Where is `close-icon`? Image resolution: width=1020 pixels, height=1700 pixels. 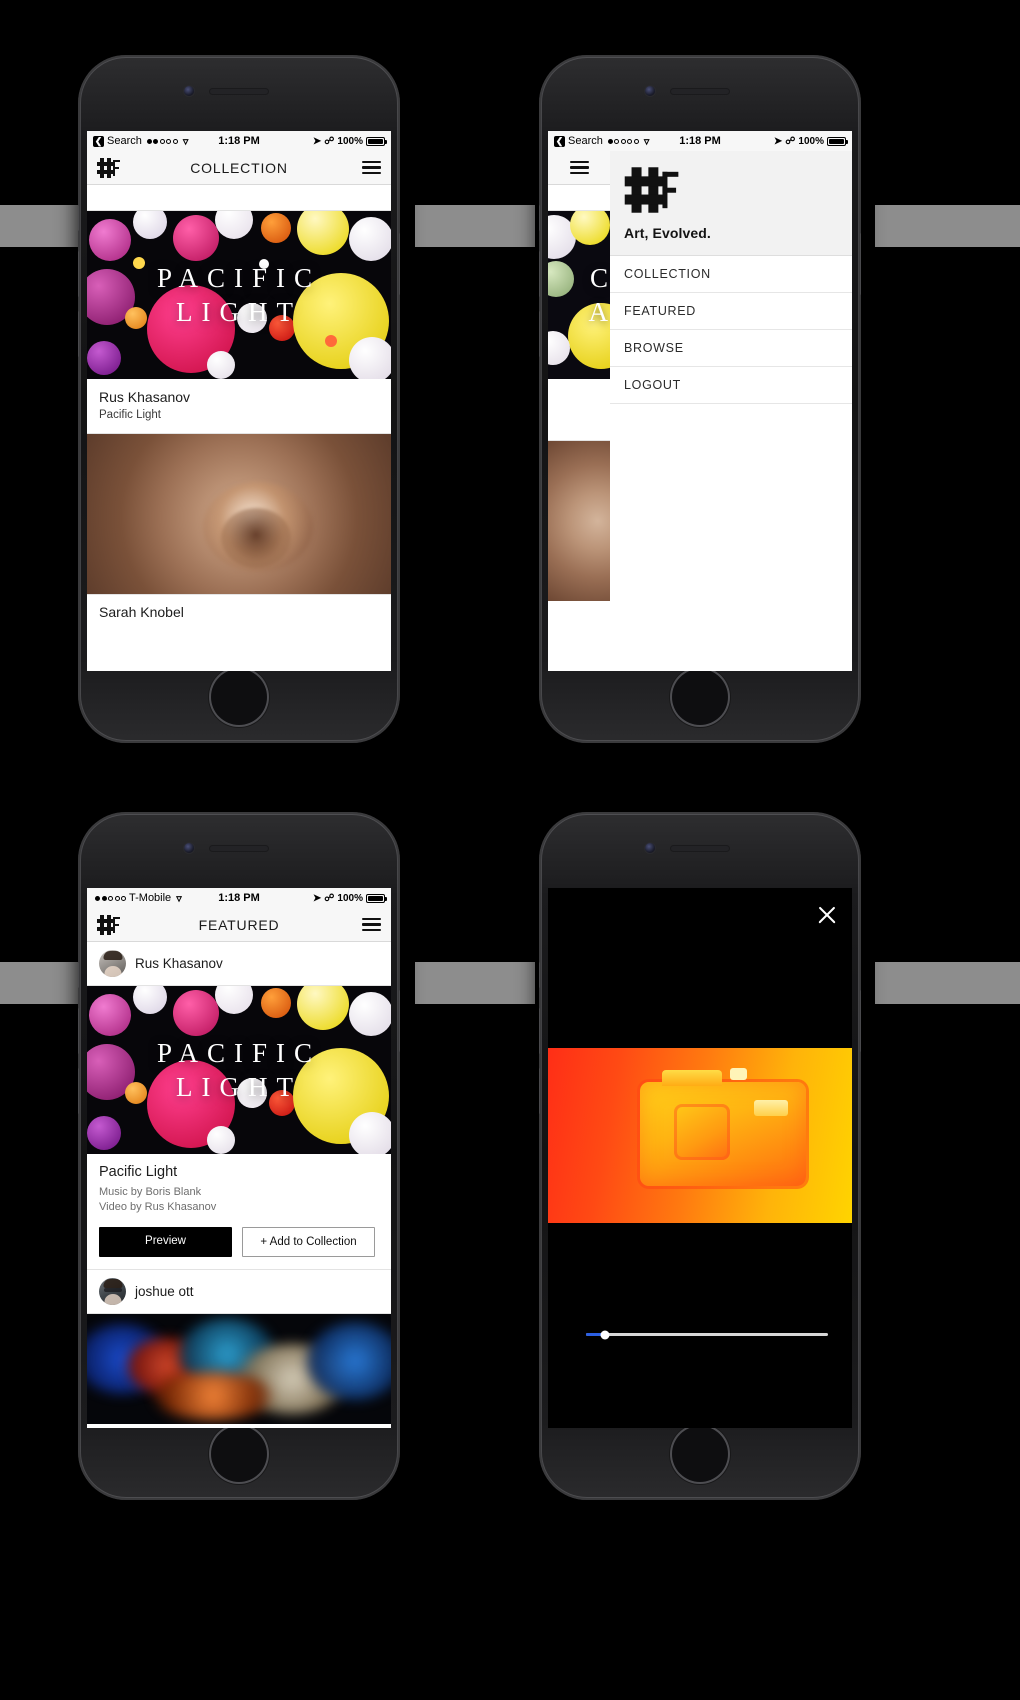
close-icon is located at coordinates (827, 915).